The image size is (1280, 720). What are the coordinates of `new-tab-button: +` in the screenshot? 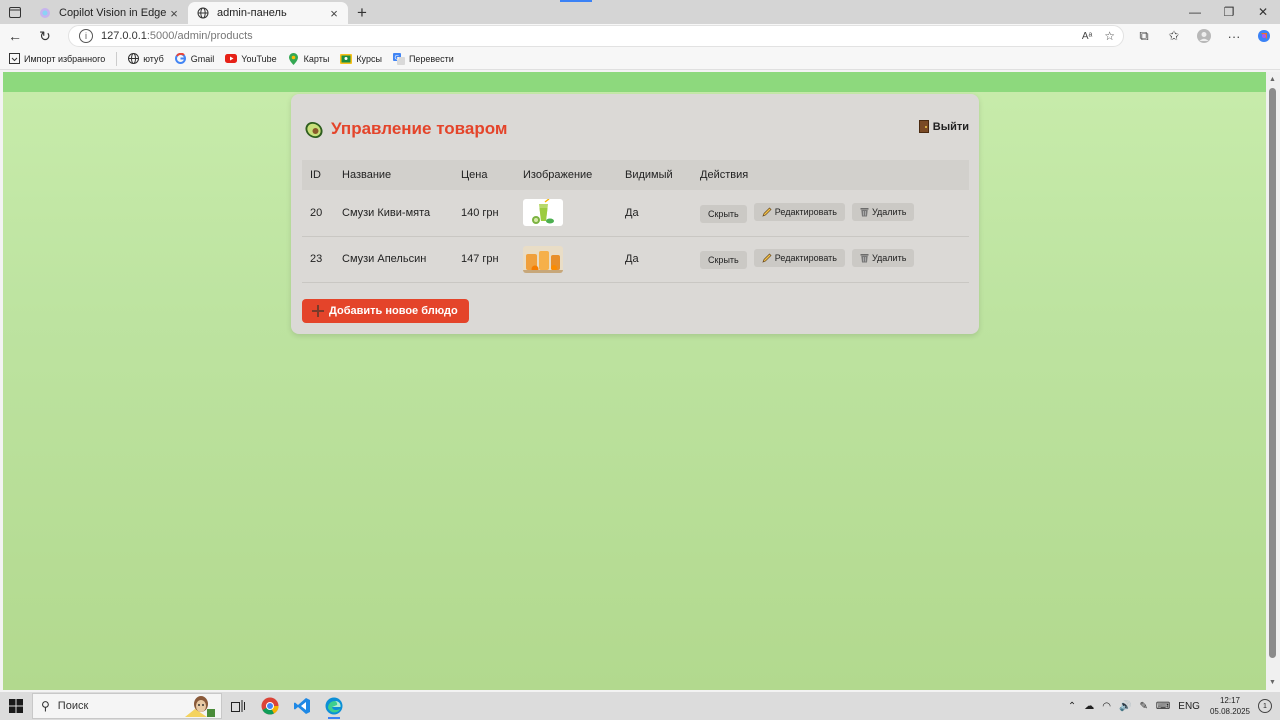 It's located at (362, 13).